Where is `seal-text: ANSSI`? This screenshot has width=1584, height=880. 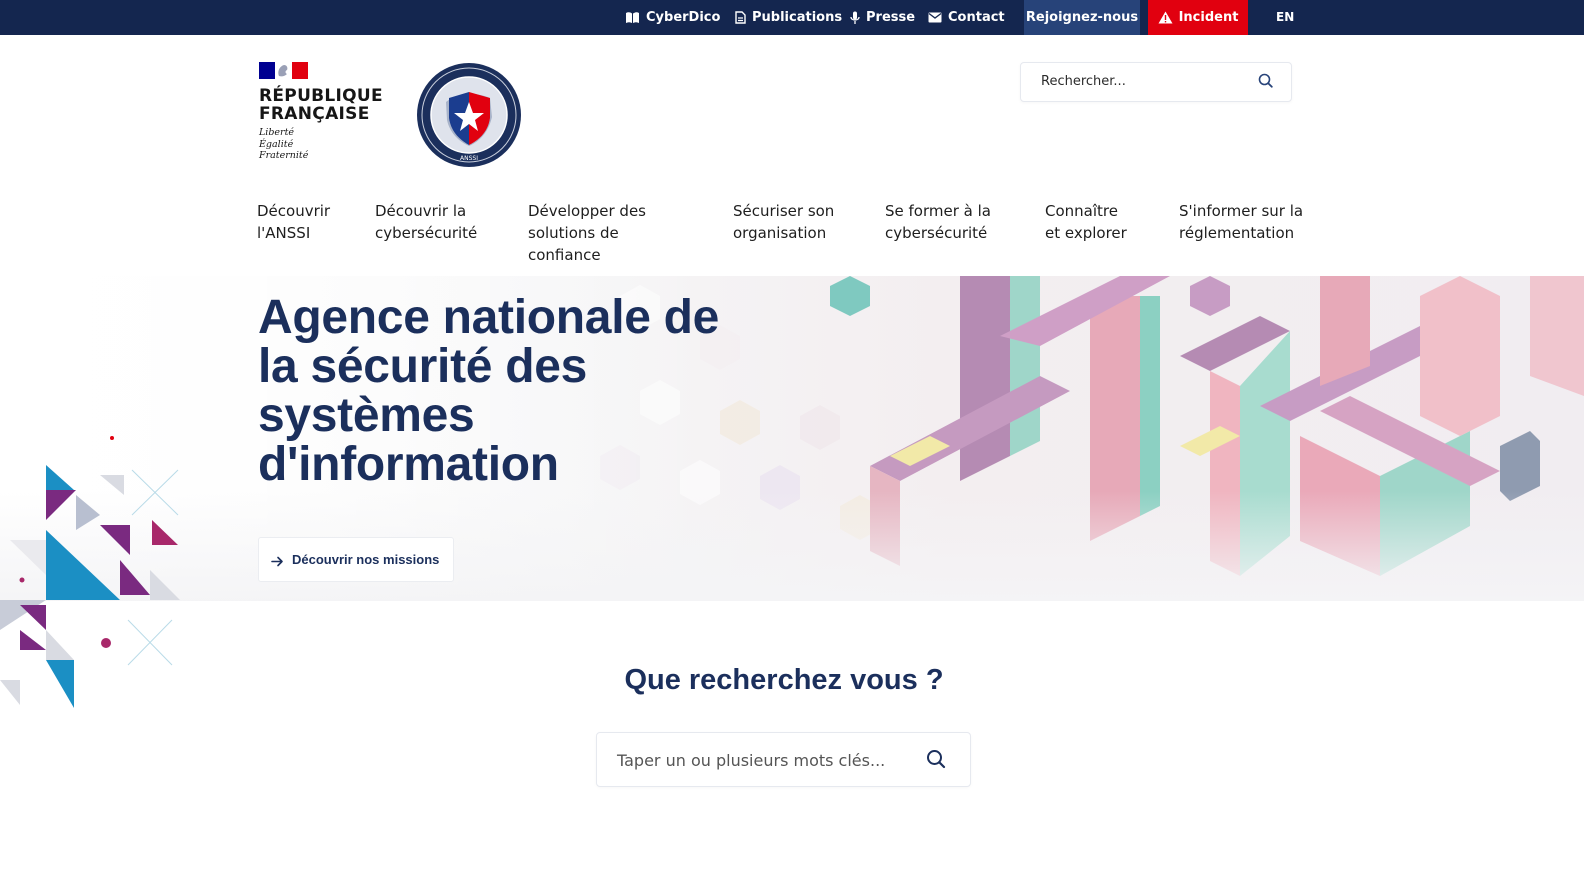 seal-text: ANSSI is located at coordinates (469, 158).